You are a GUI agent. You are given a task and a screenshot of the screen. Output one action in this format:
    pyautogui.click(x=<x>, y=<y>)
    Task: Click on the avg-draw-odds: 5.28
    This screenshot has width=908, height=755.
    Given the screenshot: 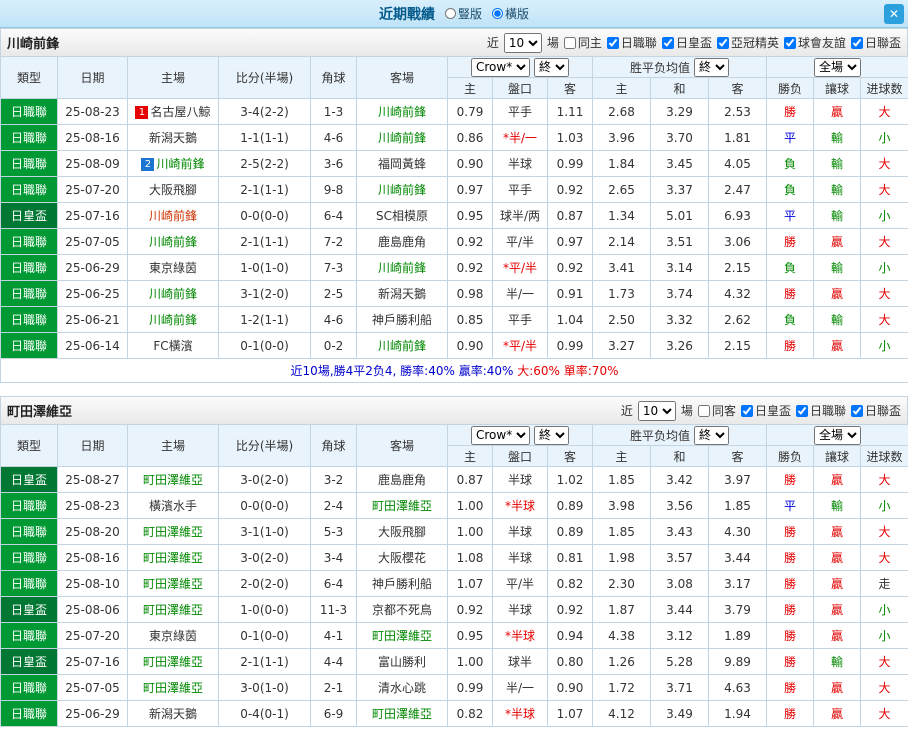 What is the action you would take?
    pyautogui.click(x=679, y=661)
    